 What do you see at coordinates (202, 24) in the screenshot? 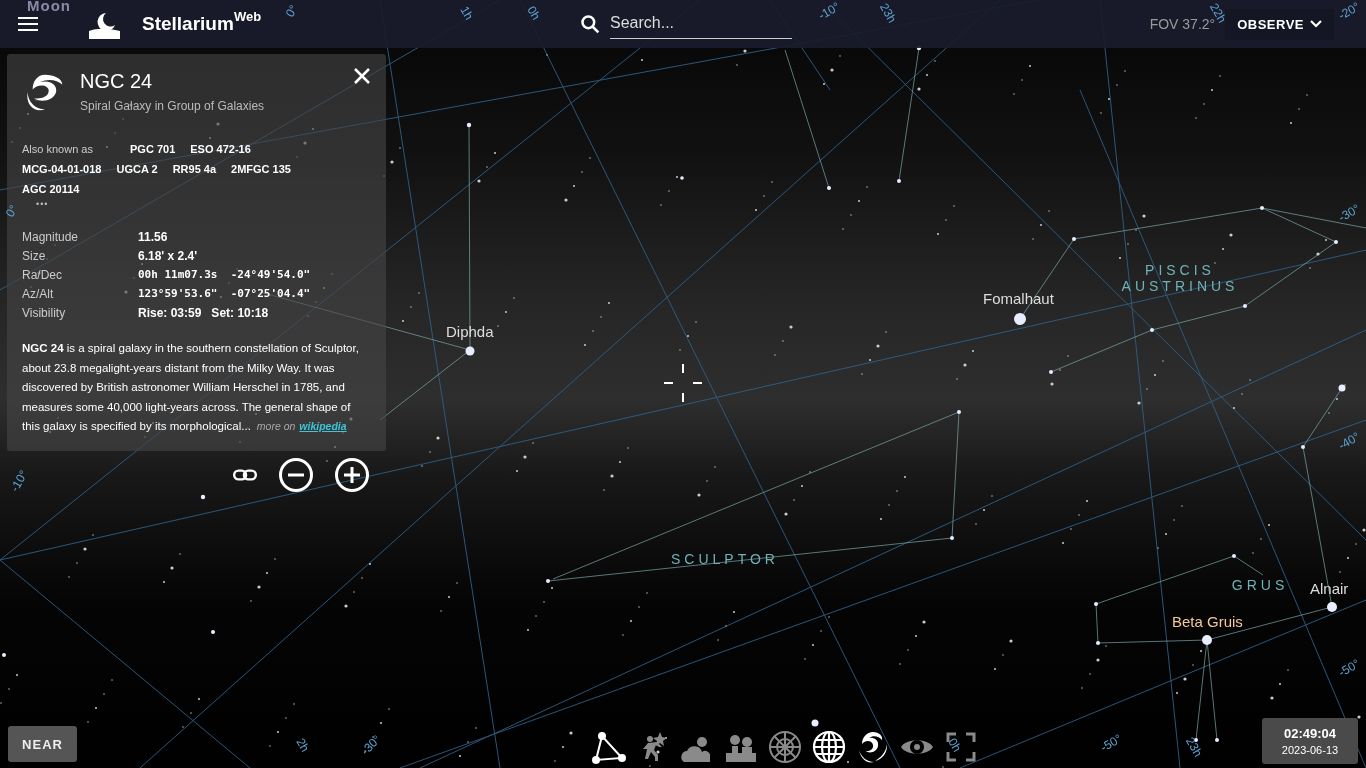
I see `app-title: Stellarium$^{Web}$` at bounding box center [202, 24].